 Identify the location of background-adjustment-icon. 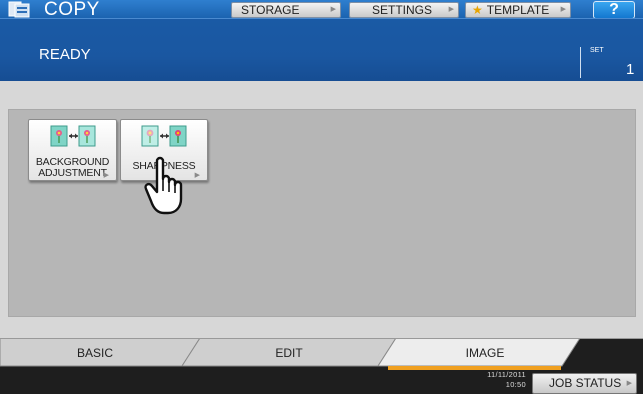
(72, 136).